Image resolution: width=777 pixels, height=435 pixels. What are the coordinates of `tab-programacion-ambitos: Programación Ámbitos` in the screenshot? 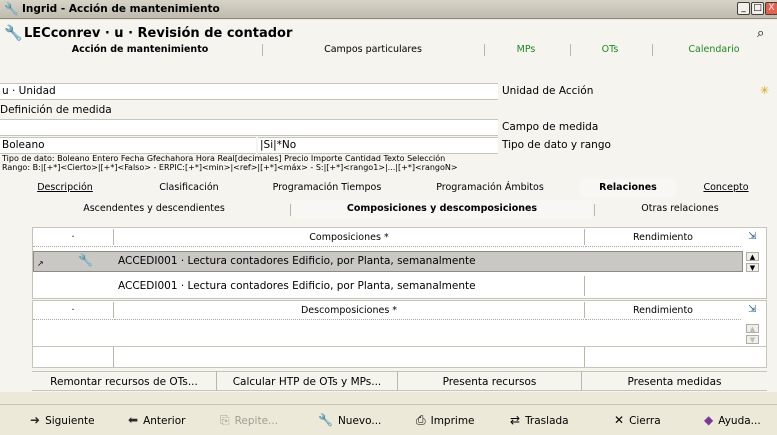 It's located at (490, 188).